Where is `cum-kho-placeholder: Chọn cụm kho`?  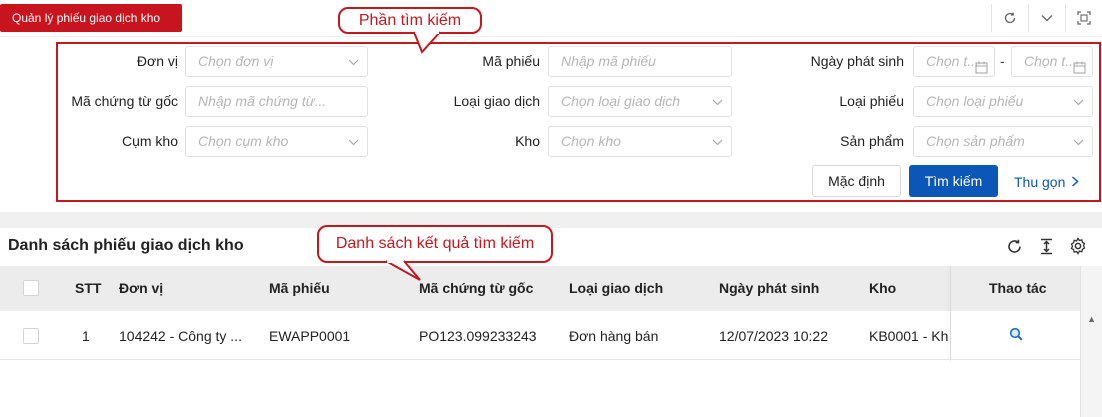 cum-kho-placeholder: Chọn cụm kho is located at coordinates (243, 141).